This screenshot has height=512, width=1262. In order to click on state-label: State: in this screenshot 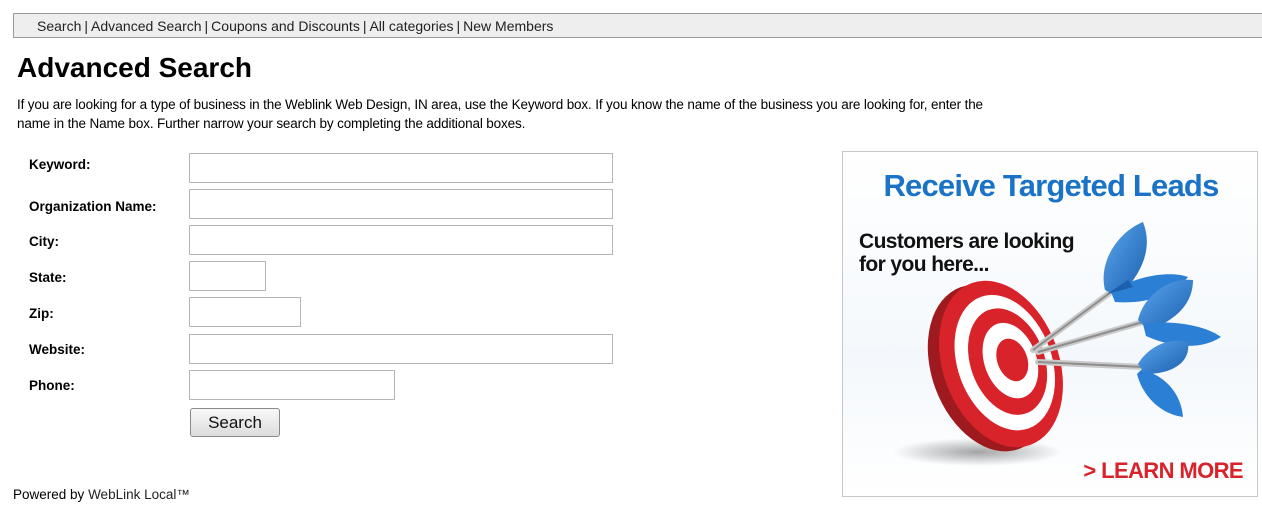, I will do `click(48, 277)`.